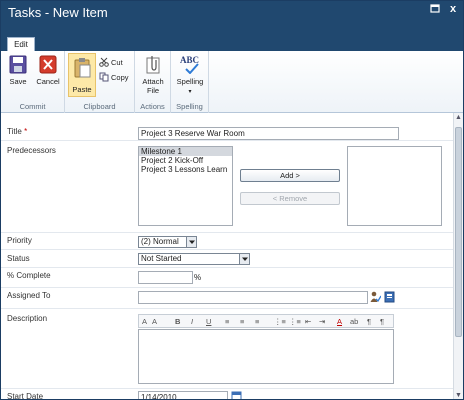 The height and width of the screenshot is (400, 464). What do you see at coordinates (177, 321) in the screenshot?
I see `bold-icon: B` at bounding box center [177, 321].